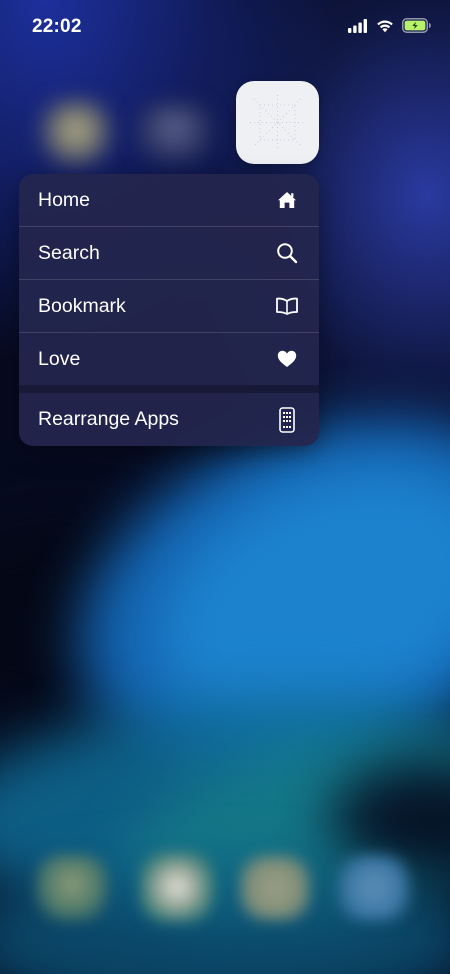 The height and width of the screenshot is (974, 450). I want to click on menu-item-label: Love, so click(59, 358).